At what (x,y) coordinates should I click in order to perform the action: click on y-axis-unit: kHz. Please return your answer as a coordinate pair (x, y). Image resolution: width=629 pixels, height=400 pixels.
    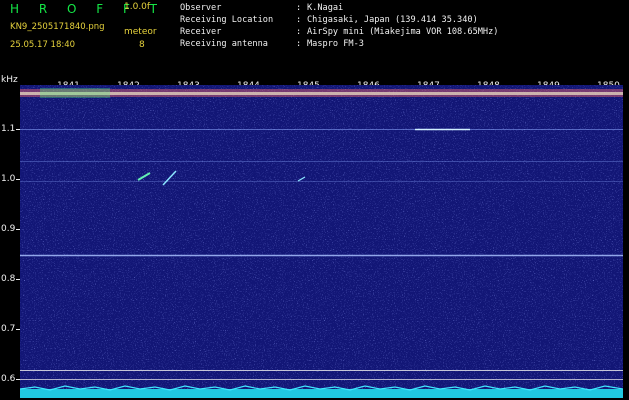
    Looking at the image, I should click on (9, 80).